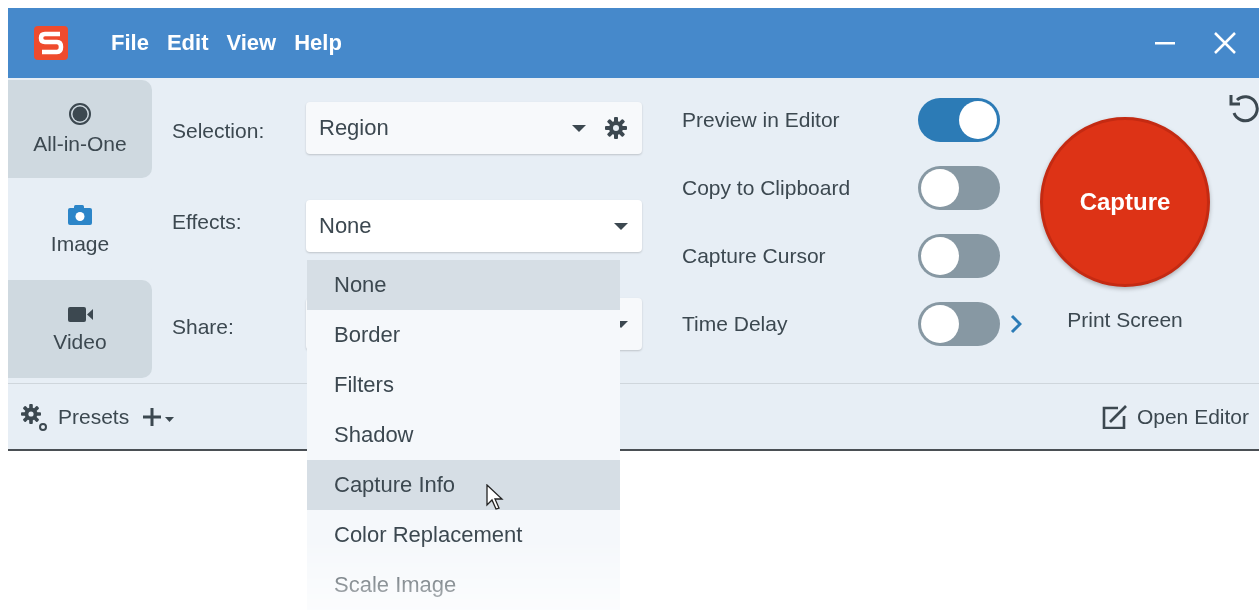 This screenshot has height=615, width=1259. I want to click on menu-item: File, so click(130, 43).